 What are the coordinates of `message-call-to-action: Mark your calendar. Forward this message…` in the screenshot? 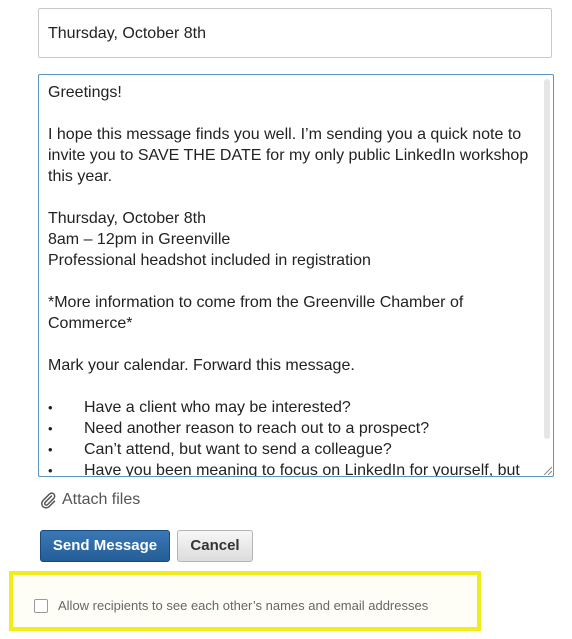 It's located at (201, 365).